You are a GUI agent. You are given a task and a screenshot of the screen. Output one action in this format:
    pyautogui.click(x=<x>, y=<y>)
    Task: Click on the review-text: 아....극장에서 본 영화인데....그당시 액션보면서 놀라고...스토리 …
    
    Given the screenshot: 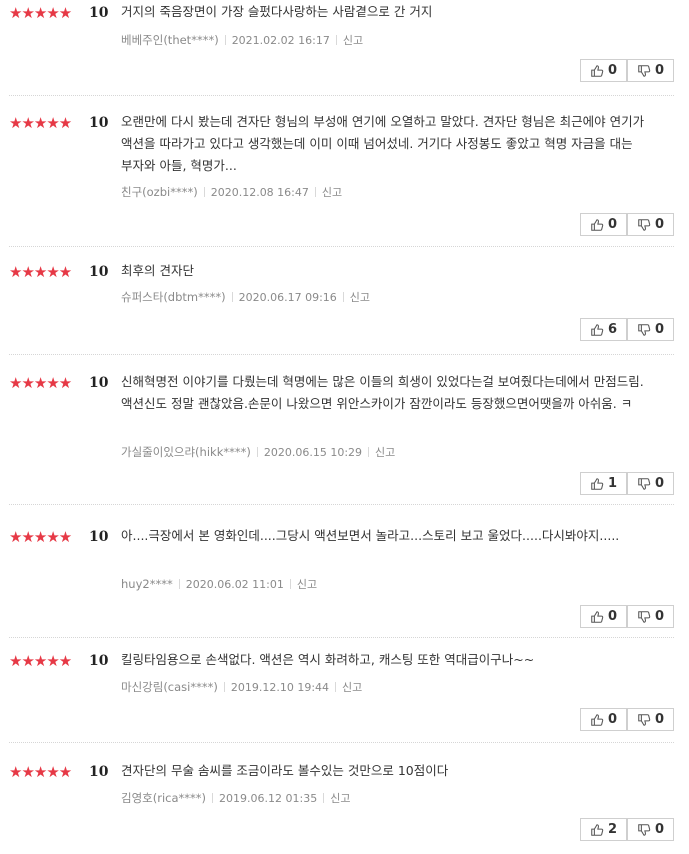 What is the action you would take?
    pyautogui.click(x=370, y=535)
    